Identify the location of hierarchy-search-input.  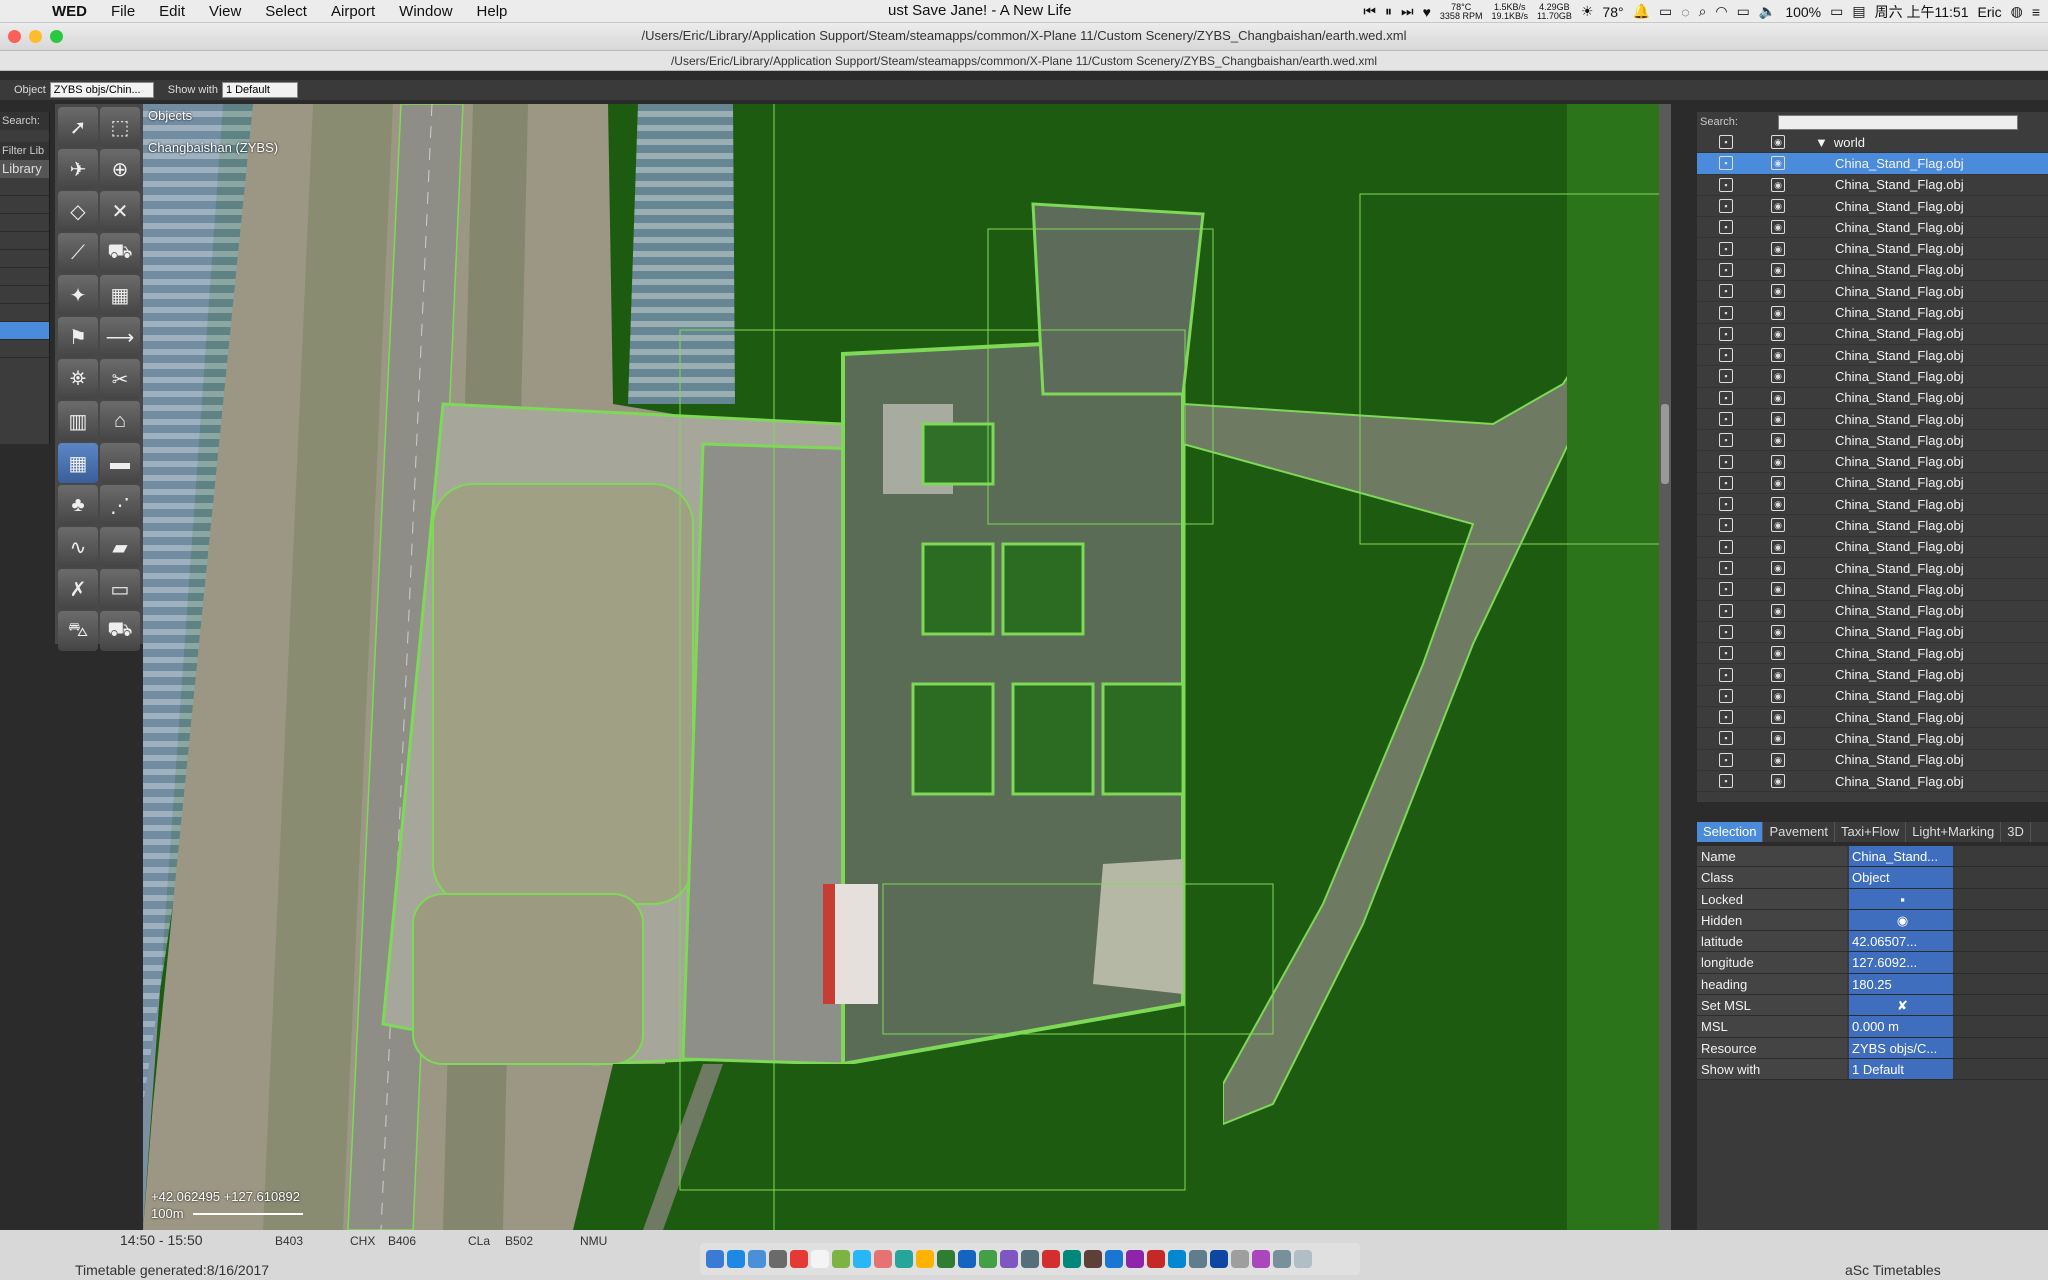
(1897, 122).